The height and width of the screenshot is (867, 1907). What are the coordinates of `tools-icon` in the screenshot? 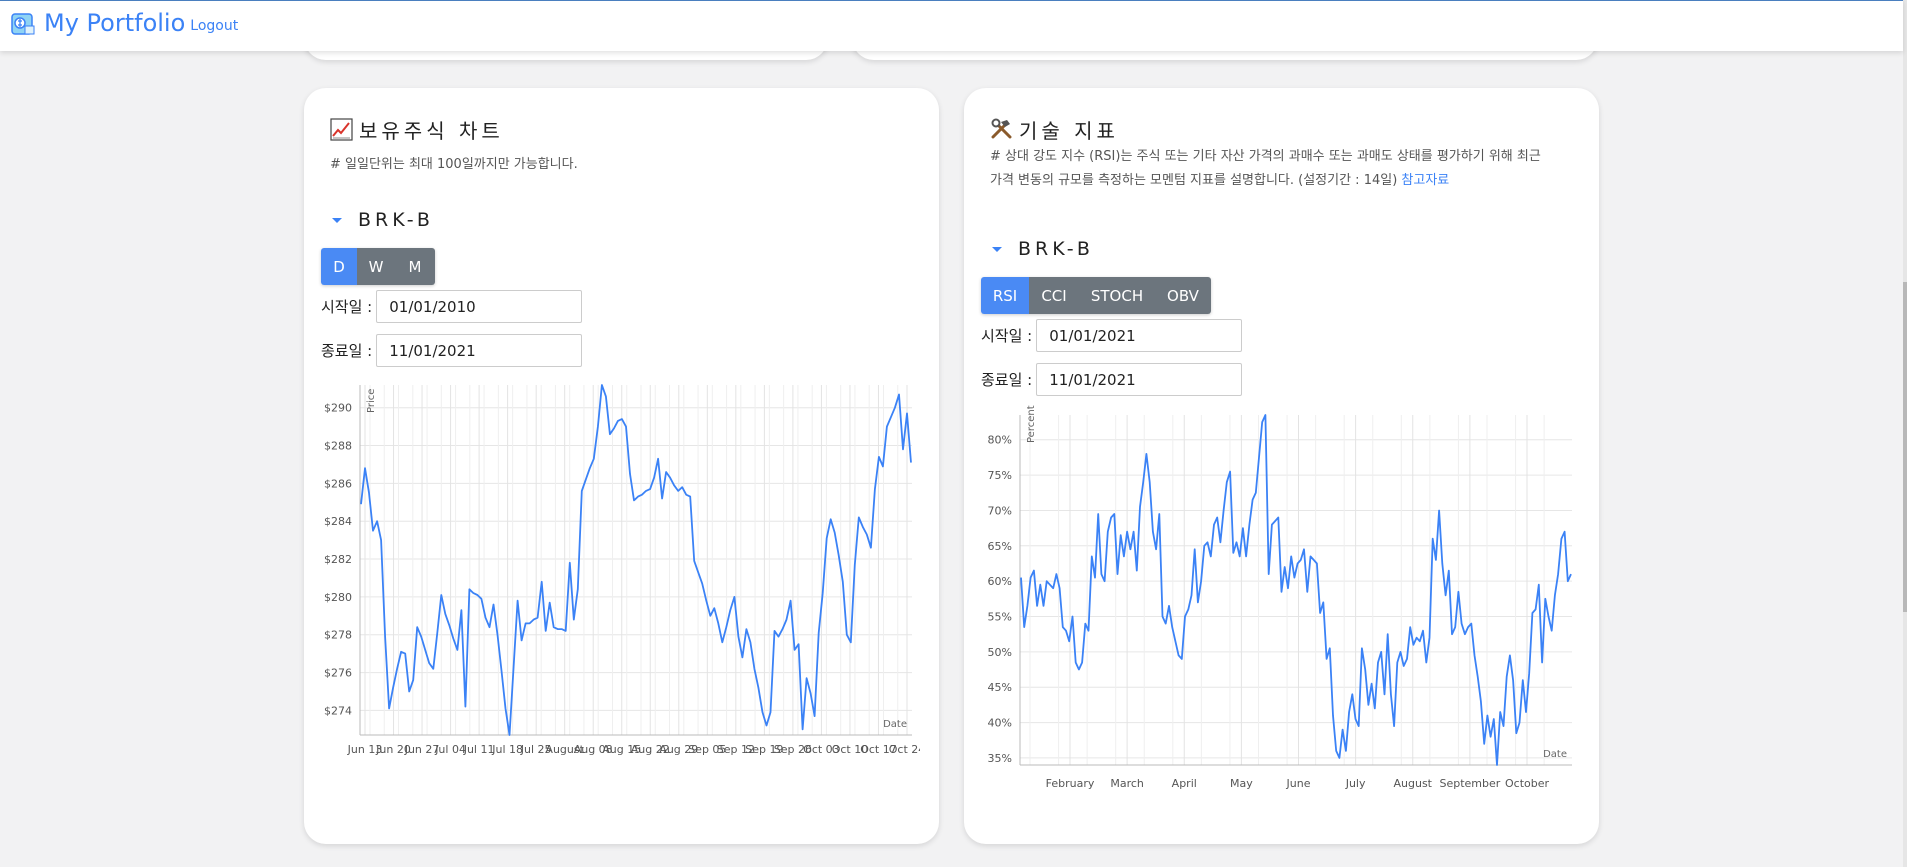 It's located at (1001, 128).